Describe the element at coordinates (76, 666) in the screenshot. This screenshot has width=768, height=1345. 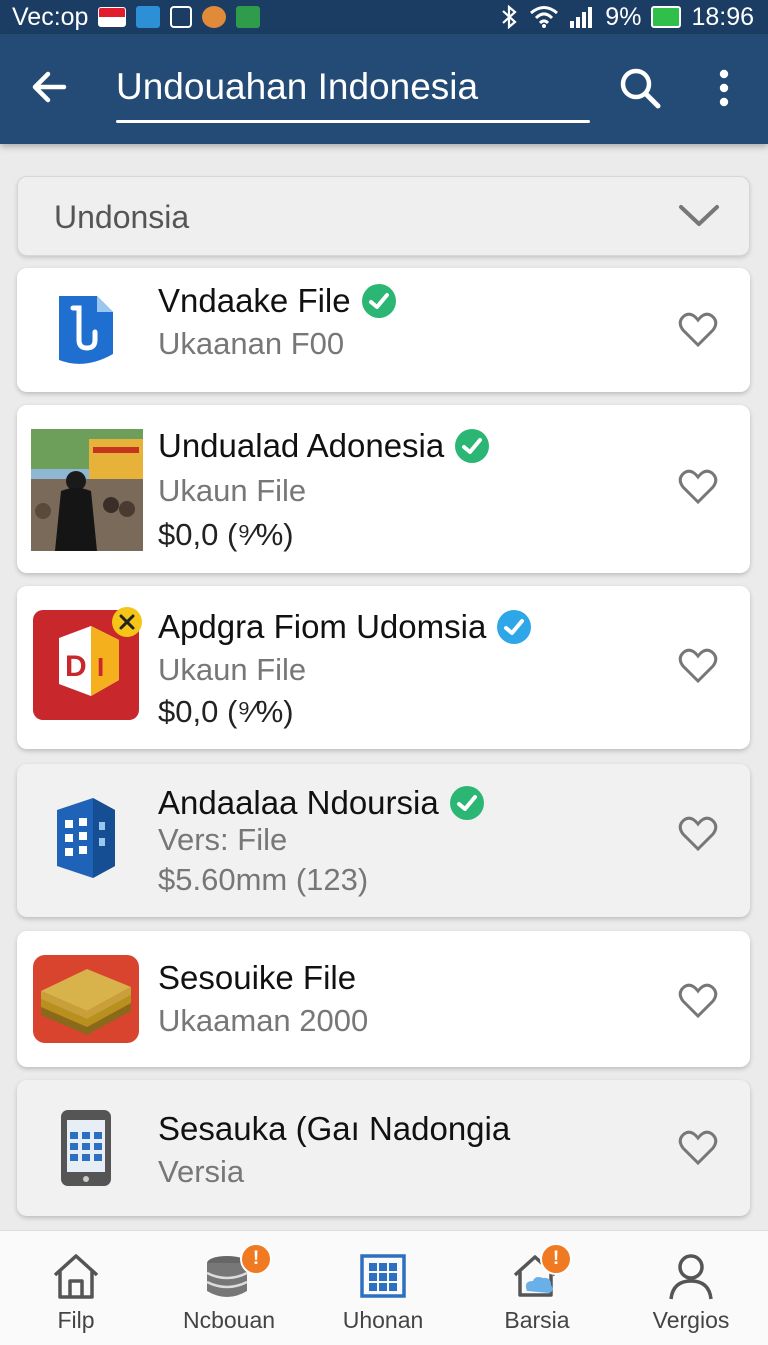
I see `svg-text: D` at that location.